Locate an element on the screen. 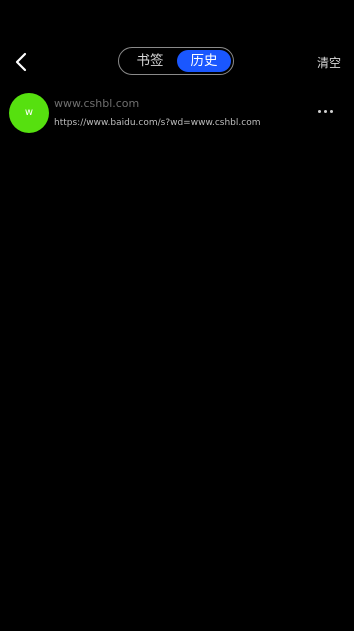  back-button is located at coordinates (22, 62).